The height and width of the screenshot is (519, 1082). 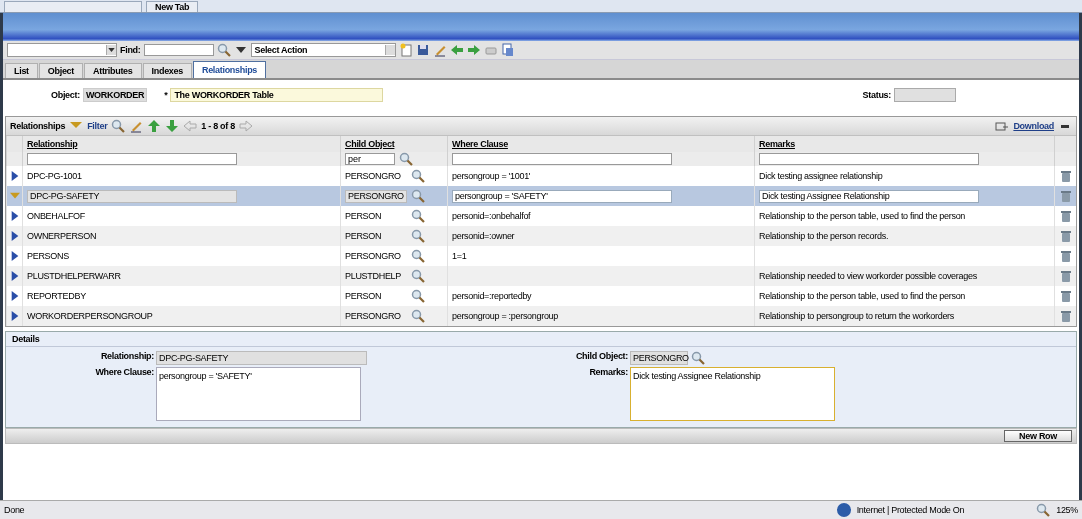 I want to click on row-field: persongroup = 'SAFETY', so click(x=562, y=196).